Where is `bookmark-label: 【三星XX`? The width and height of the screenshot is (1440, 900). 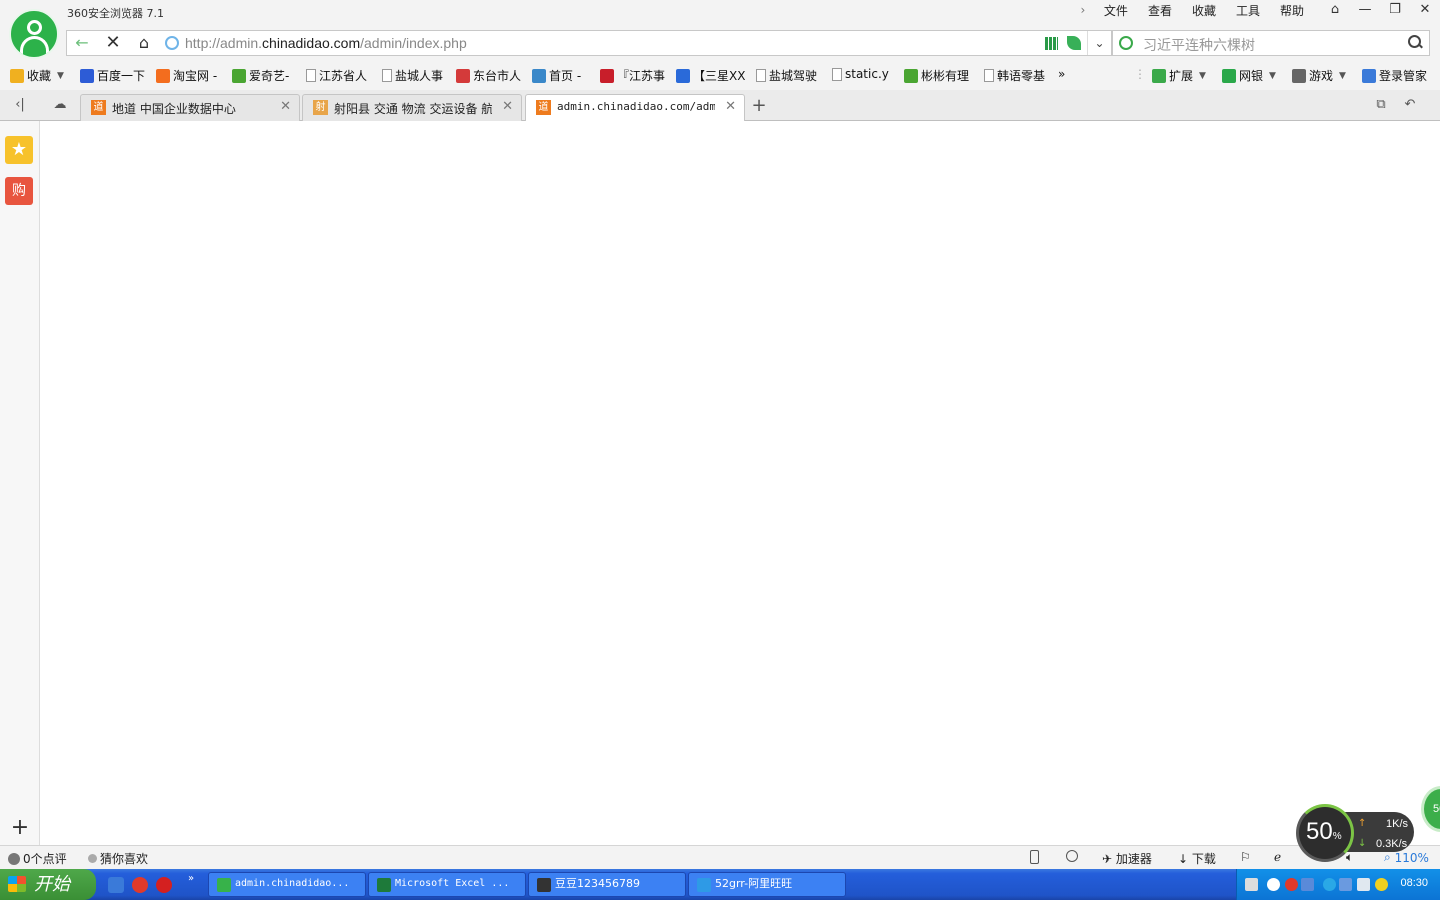
bookmark-label: 【三星XX is located at coordinates (719, 76).